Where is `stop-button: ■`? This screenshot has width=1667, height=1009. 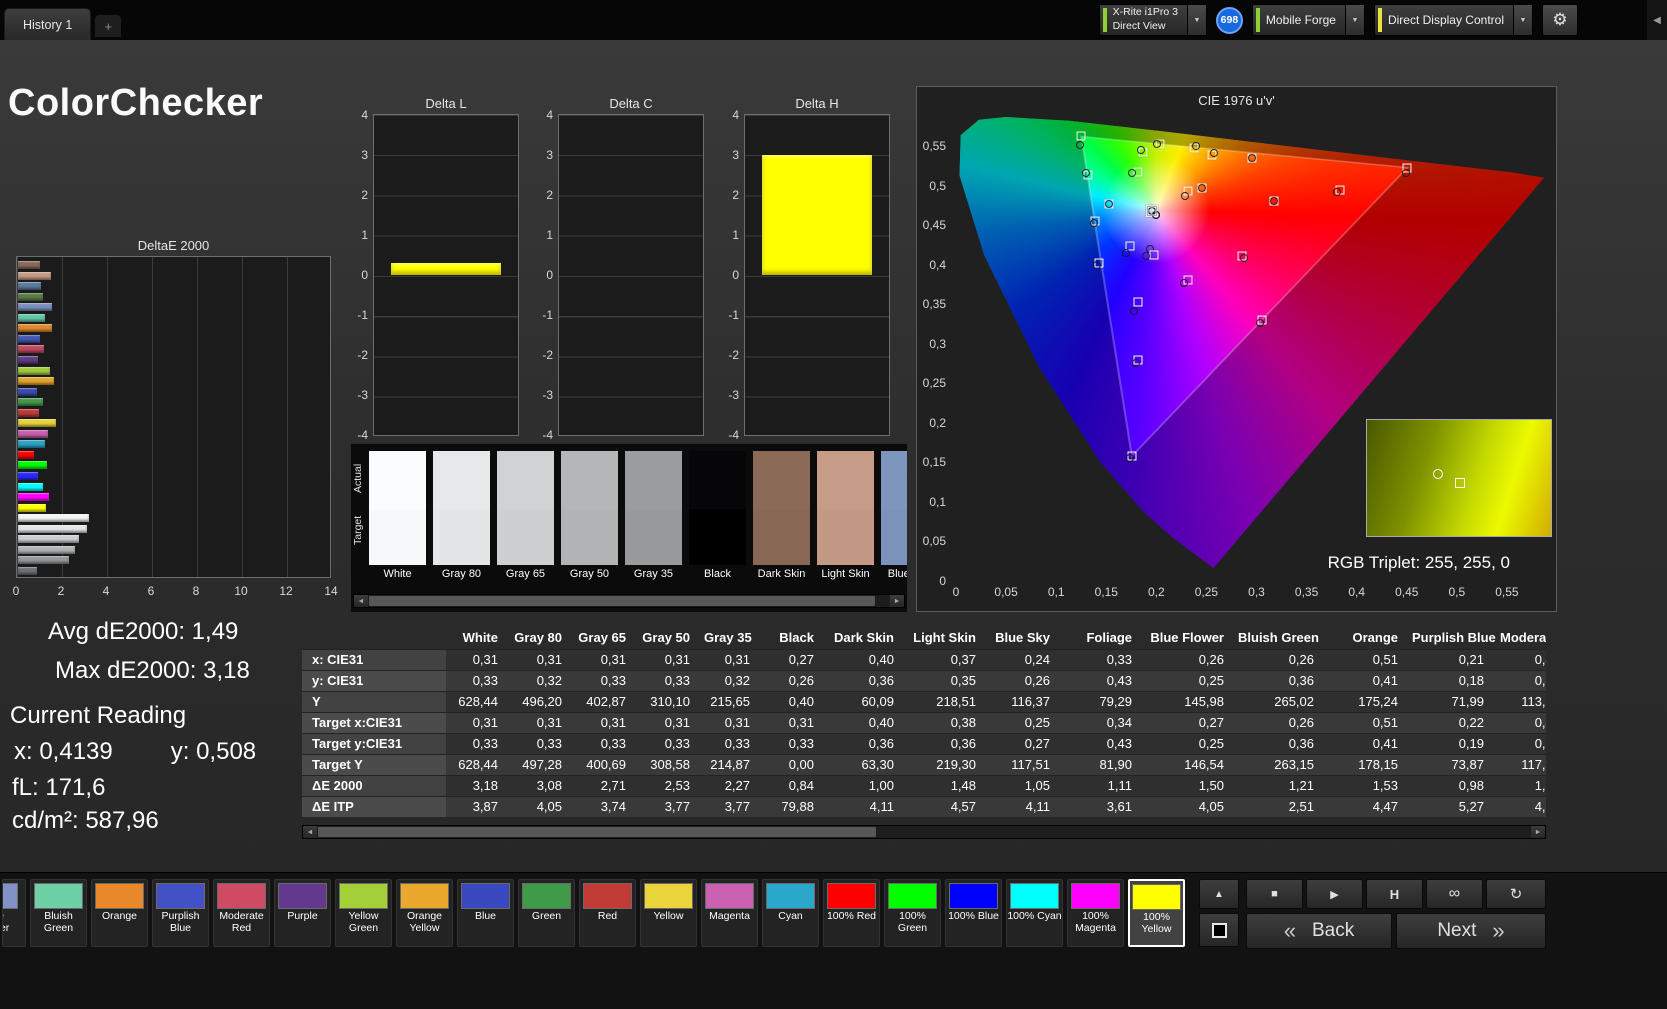
stop-button: ■ is located at coordinates (1274, 894).